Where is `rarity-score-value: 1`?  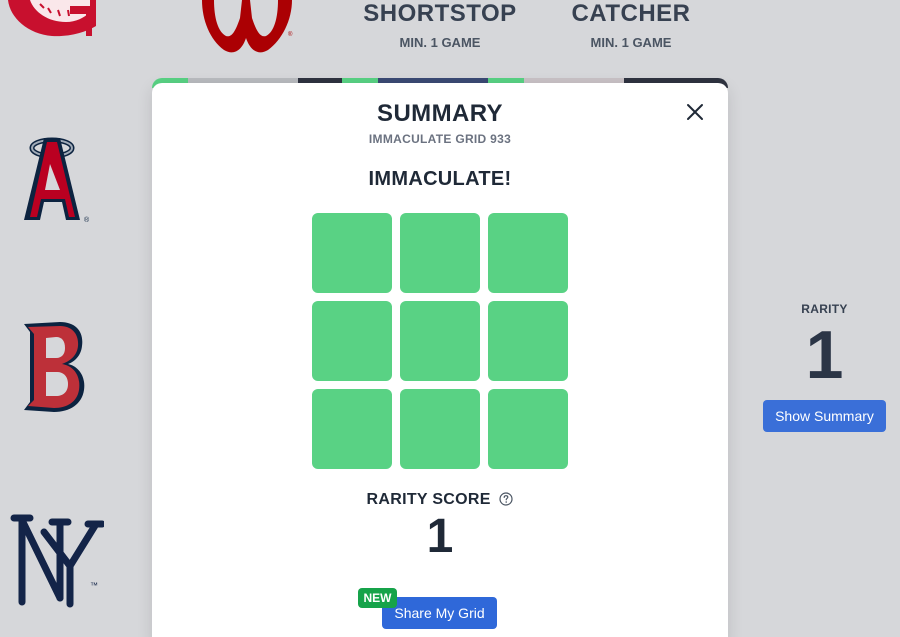 rarity-score-value: 1 is located at coordinates (440, 536).